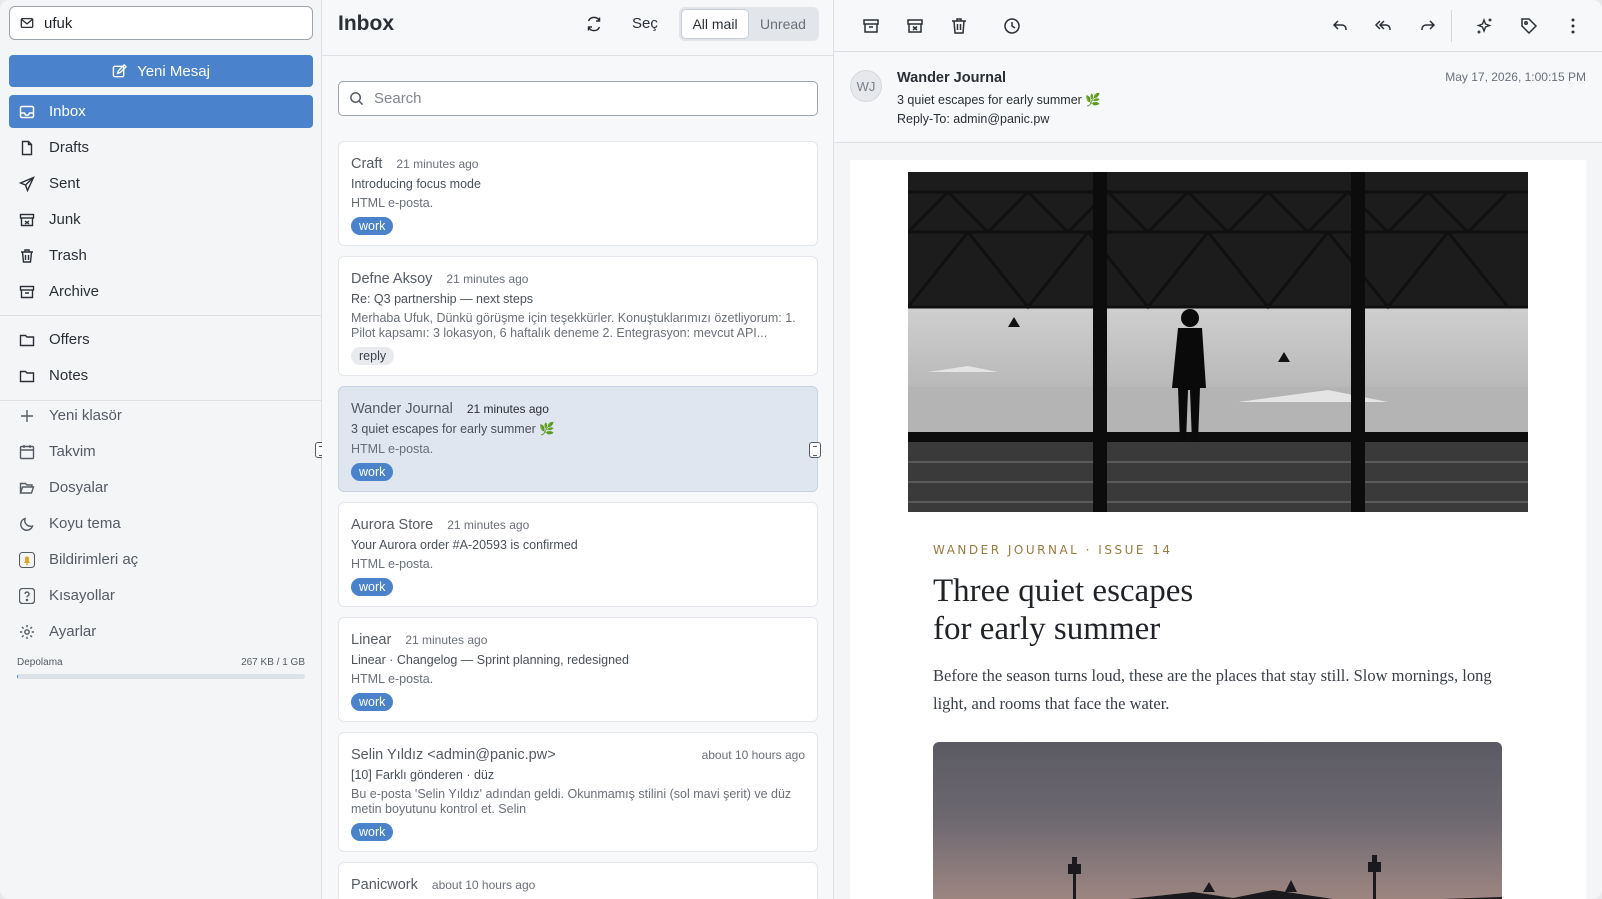 The image size is (1602, 899). What do you see at coordinates (1012, 26) in the screenshot?
I see `snooze-button` at bounding box center [1012, 26].